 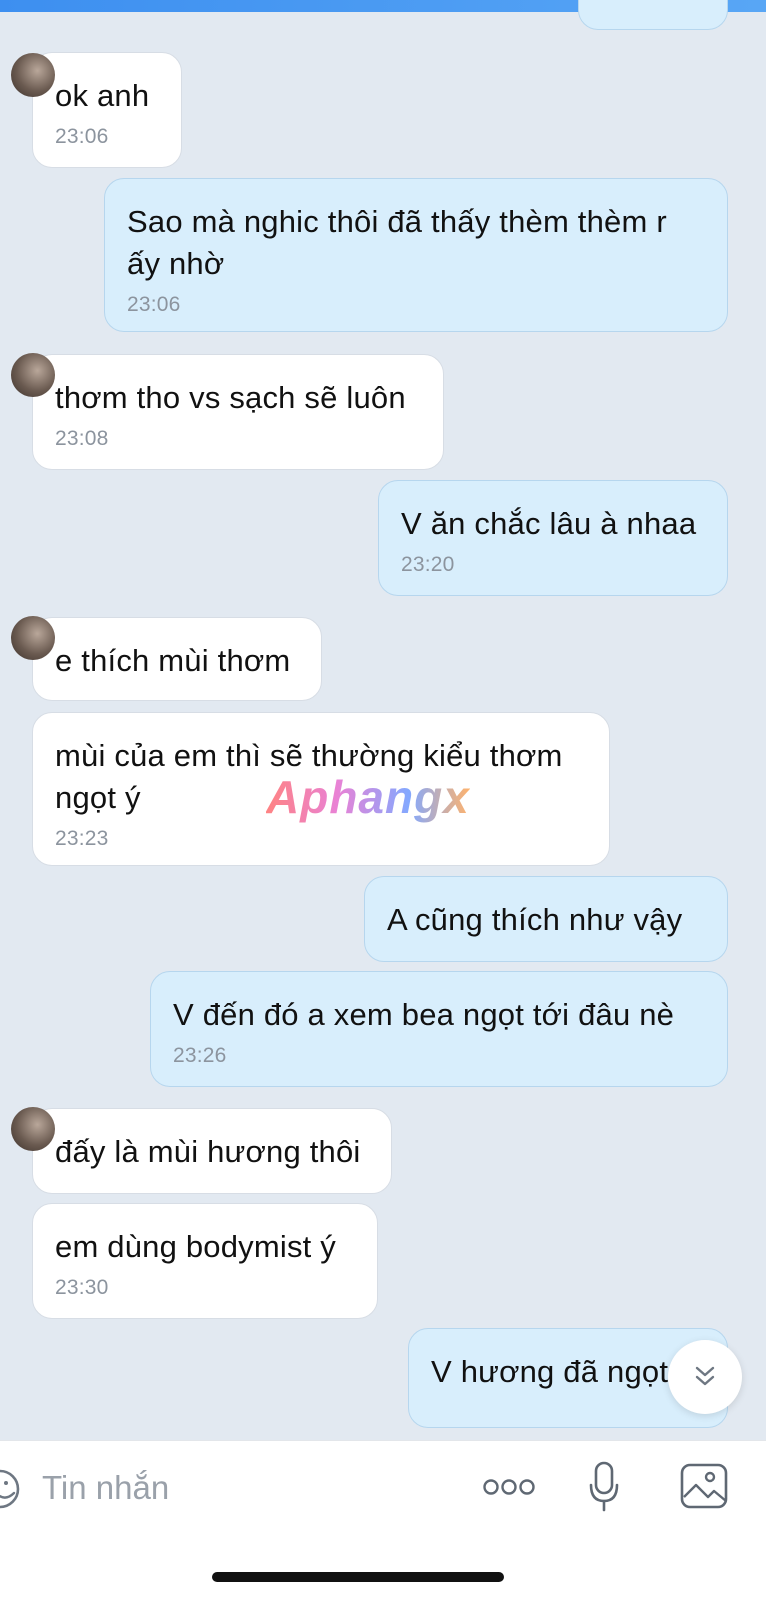 What do you see at coordinates (208, 1151) in the screenshot?
I see `message-text: đấy là mùi hương thôi` at bounding box center [208, 1151].